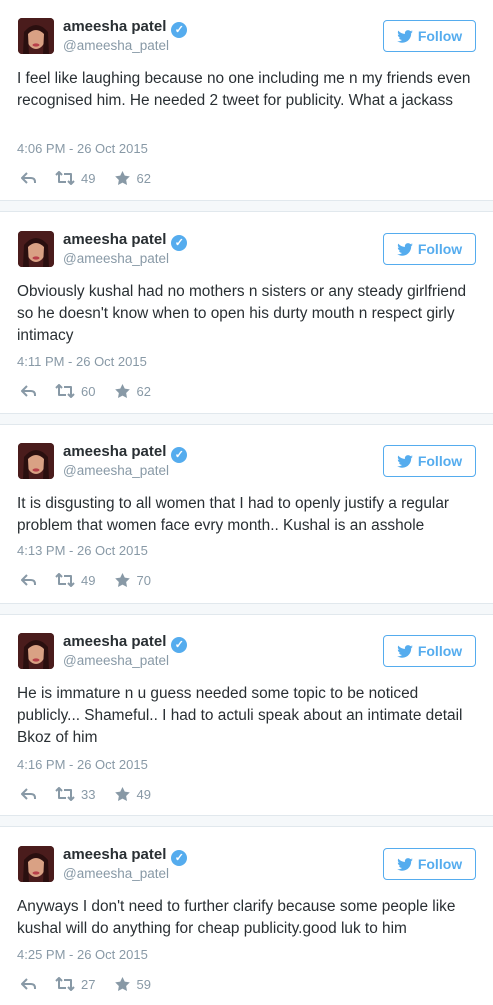 The image size is (493, 1005). I want to click on timestamp: 4:25 PM - 26 Oct 2015, so click(82, 954).